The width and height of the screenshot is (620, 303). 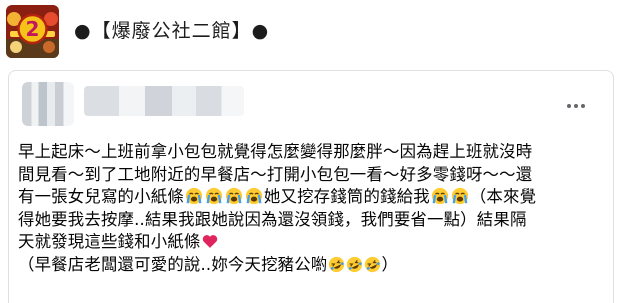 I want to click on author-name-redacted, so click(x=164, y=101).